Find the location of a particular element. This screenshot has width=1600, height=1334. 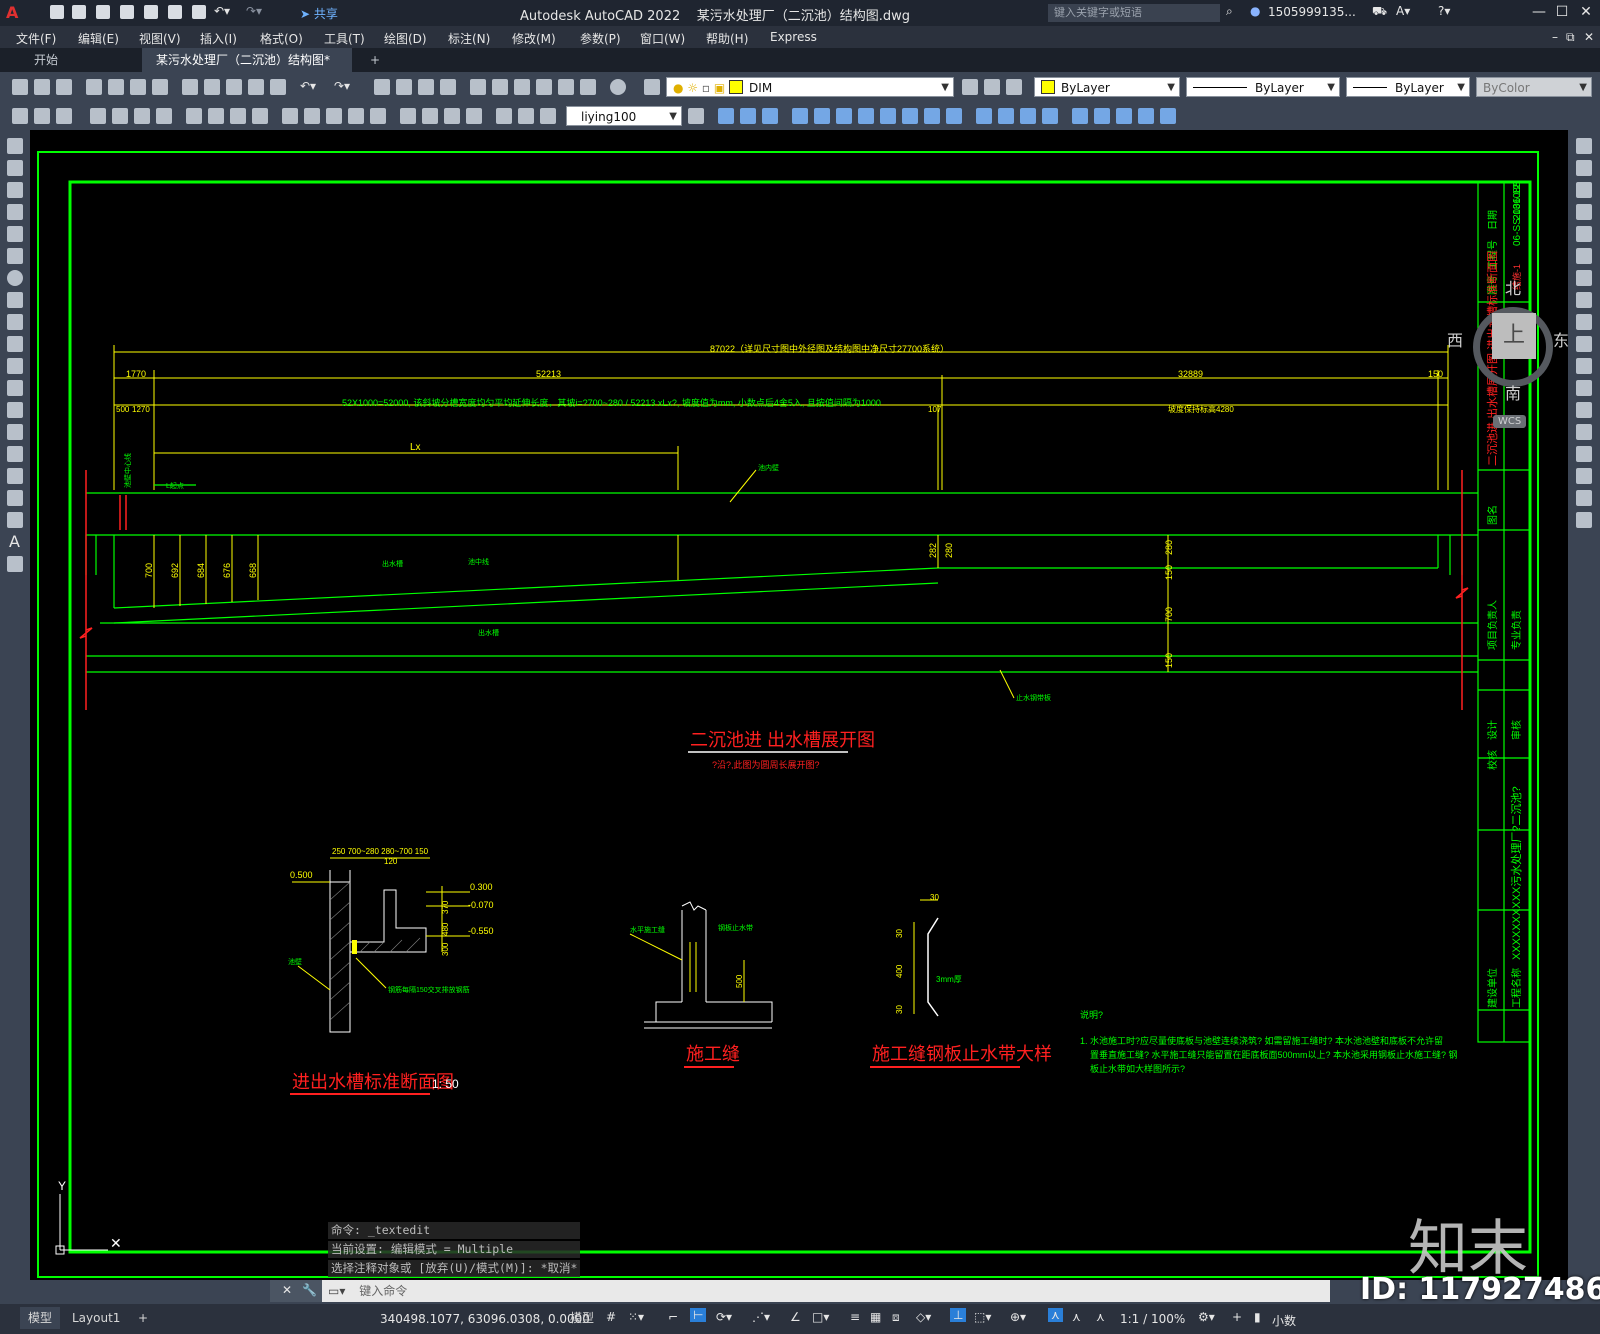

hatch-icon is located at coordinates (15, 454).